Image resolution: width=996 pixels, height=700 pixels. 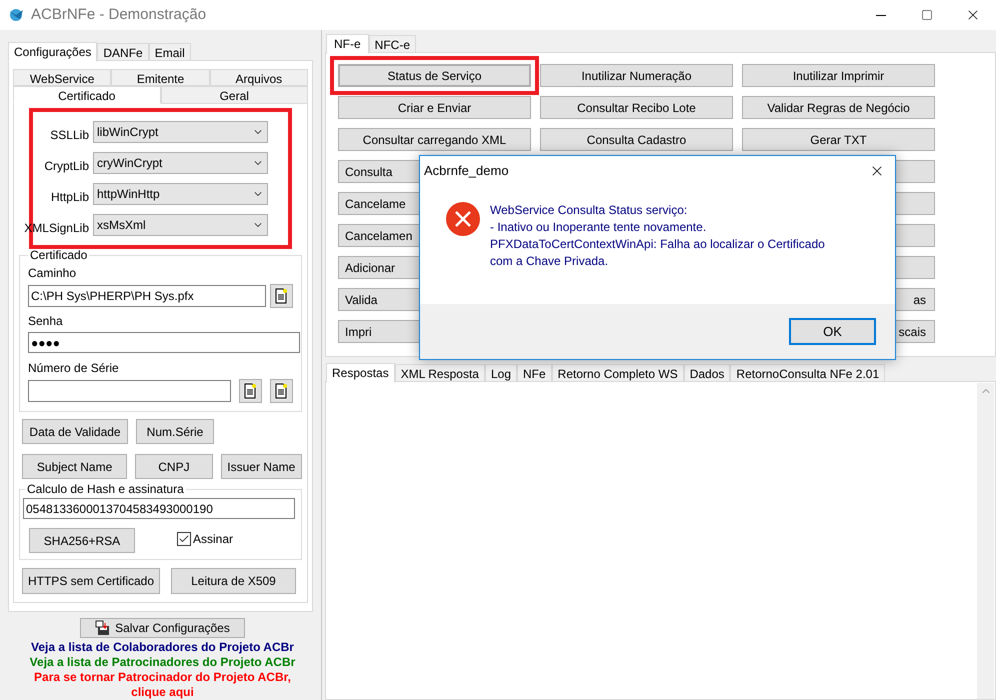 I want to click on window-title: ACBrNFe - Demonstração, so click(x=118, y=14).